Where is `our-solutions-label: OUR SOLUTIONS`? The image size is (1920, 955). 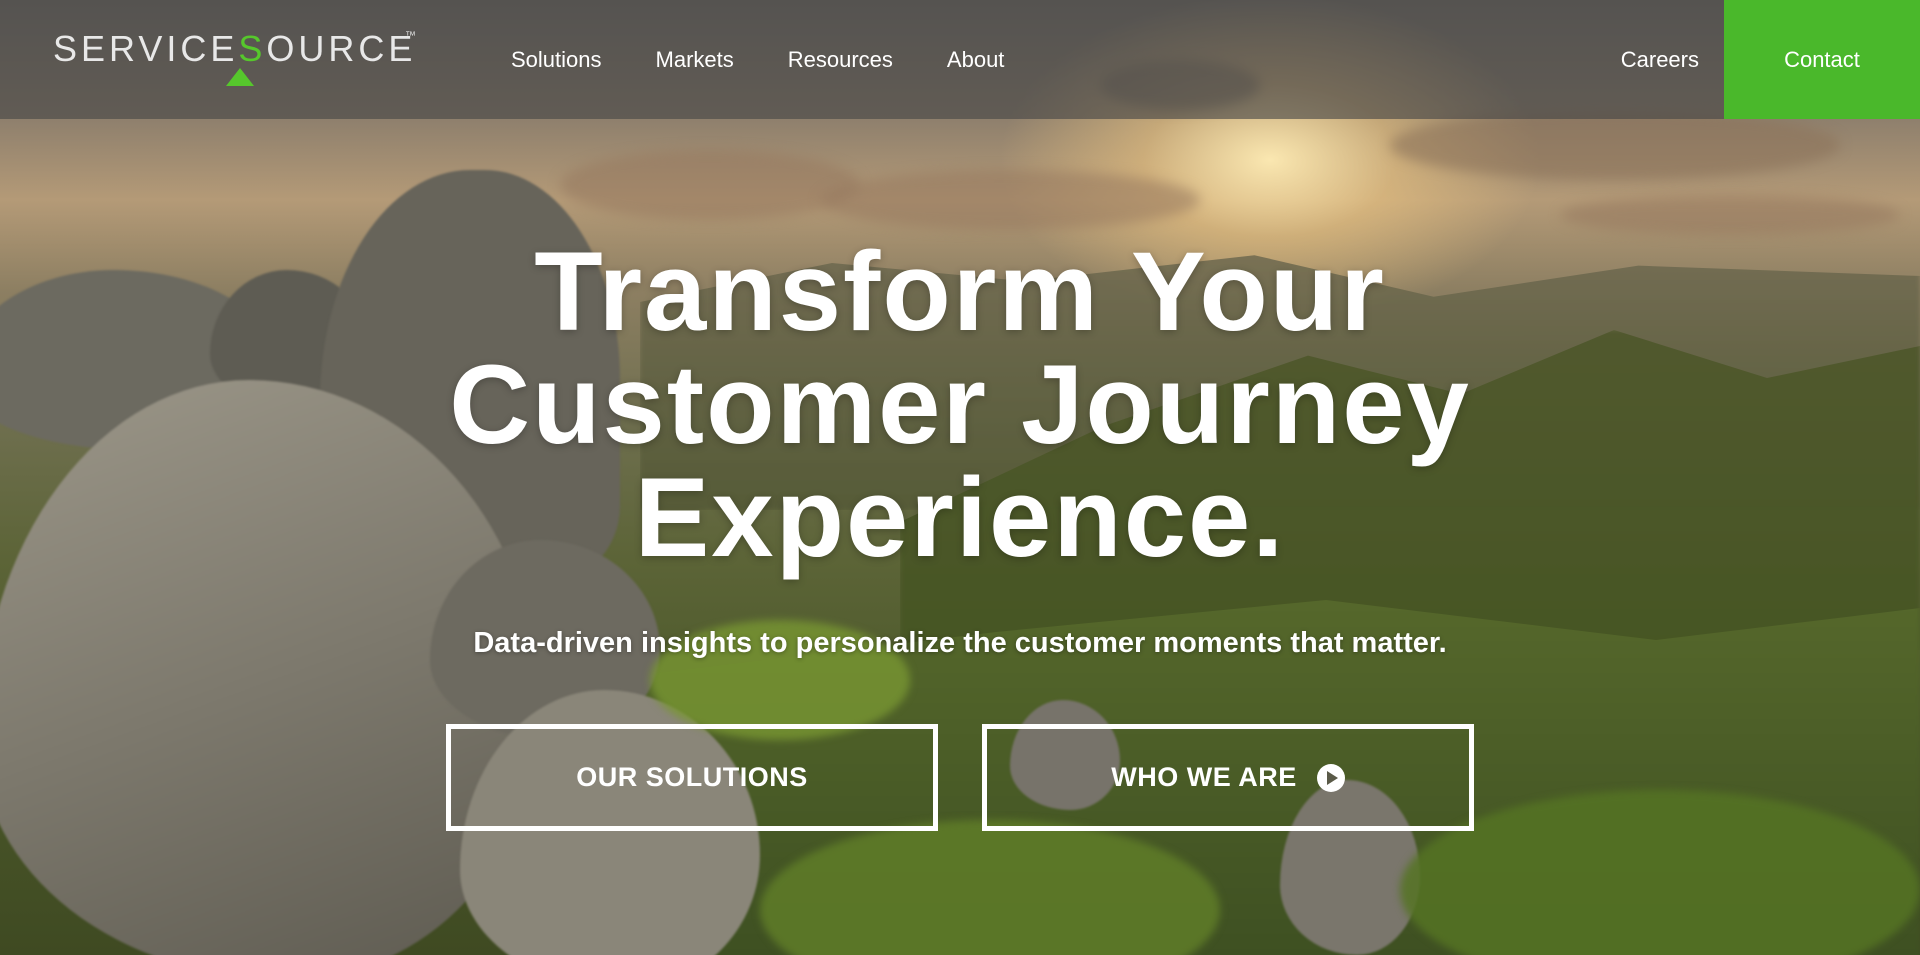 our-solutions-label: OUR SOLUTIONS is located at coordinates (692, 777).